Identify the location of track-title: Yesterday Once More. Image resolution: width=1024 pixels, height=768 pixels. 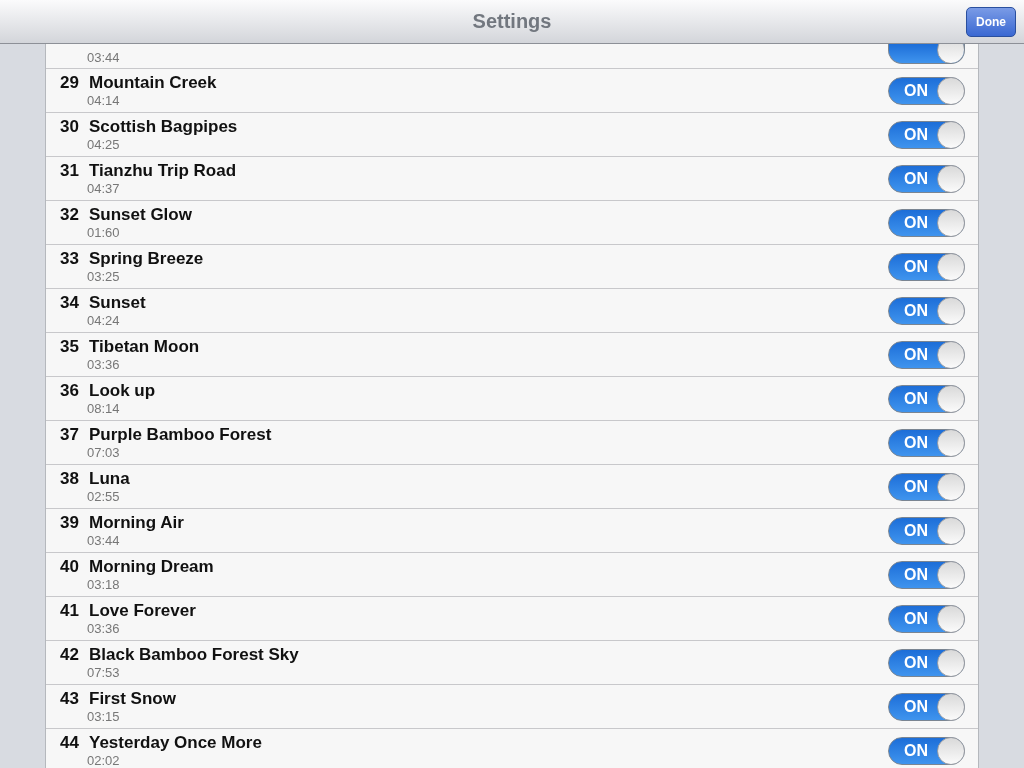
(176, 743).